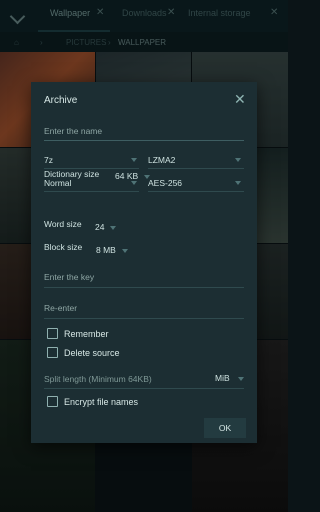  Describe the element at coordinates (144, 133) in the screenshot. I see `archive-name-input: Enter the name` at that location.